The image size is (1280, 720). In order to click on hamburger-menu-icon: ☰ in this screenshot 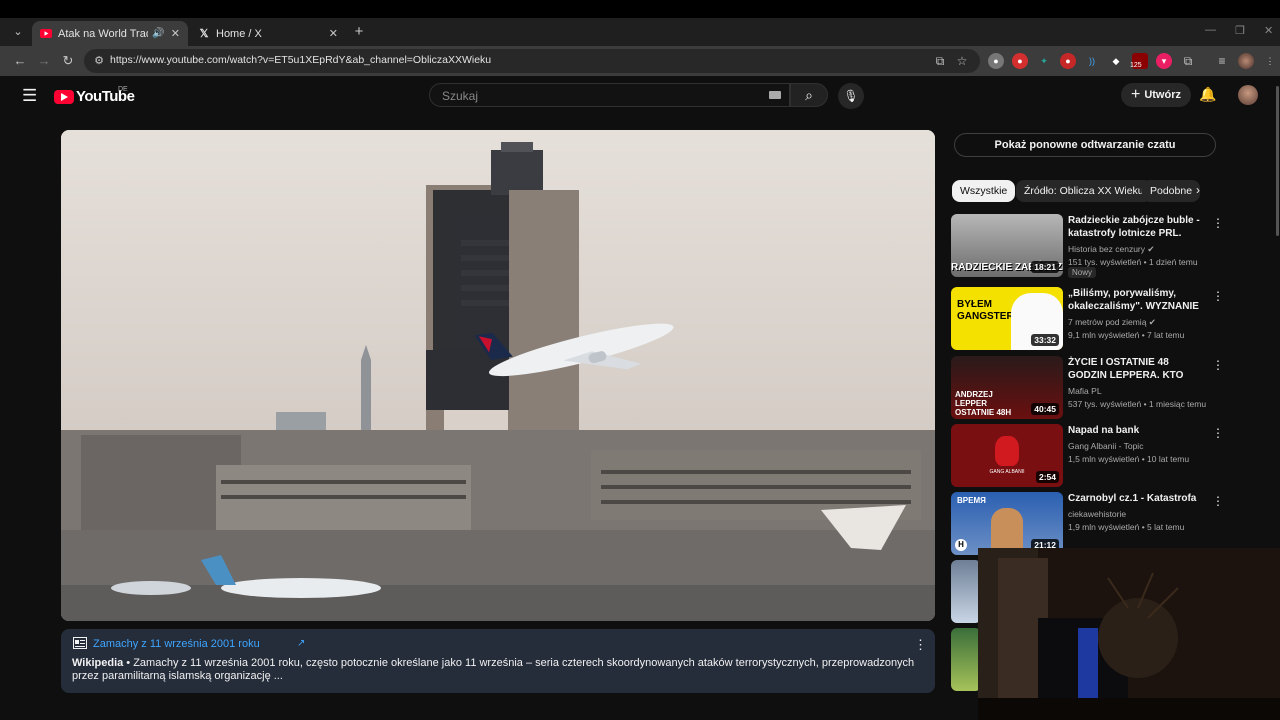, I will do `click(29, 96)`.